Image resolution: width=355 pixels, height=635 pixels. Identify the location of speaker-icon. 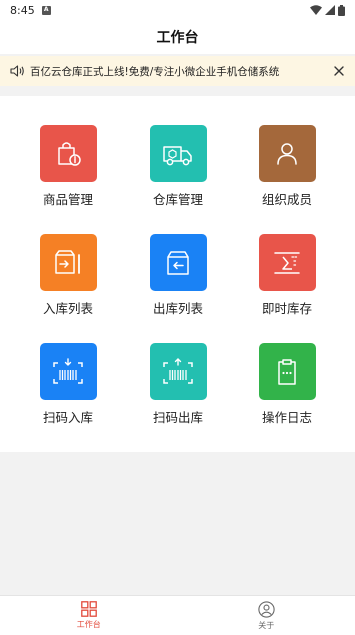
(17, 71).